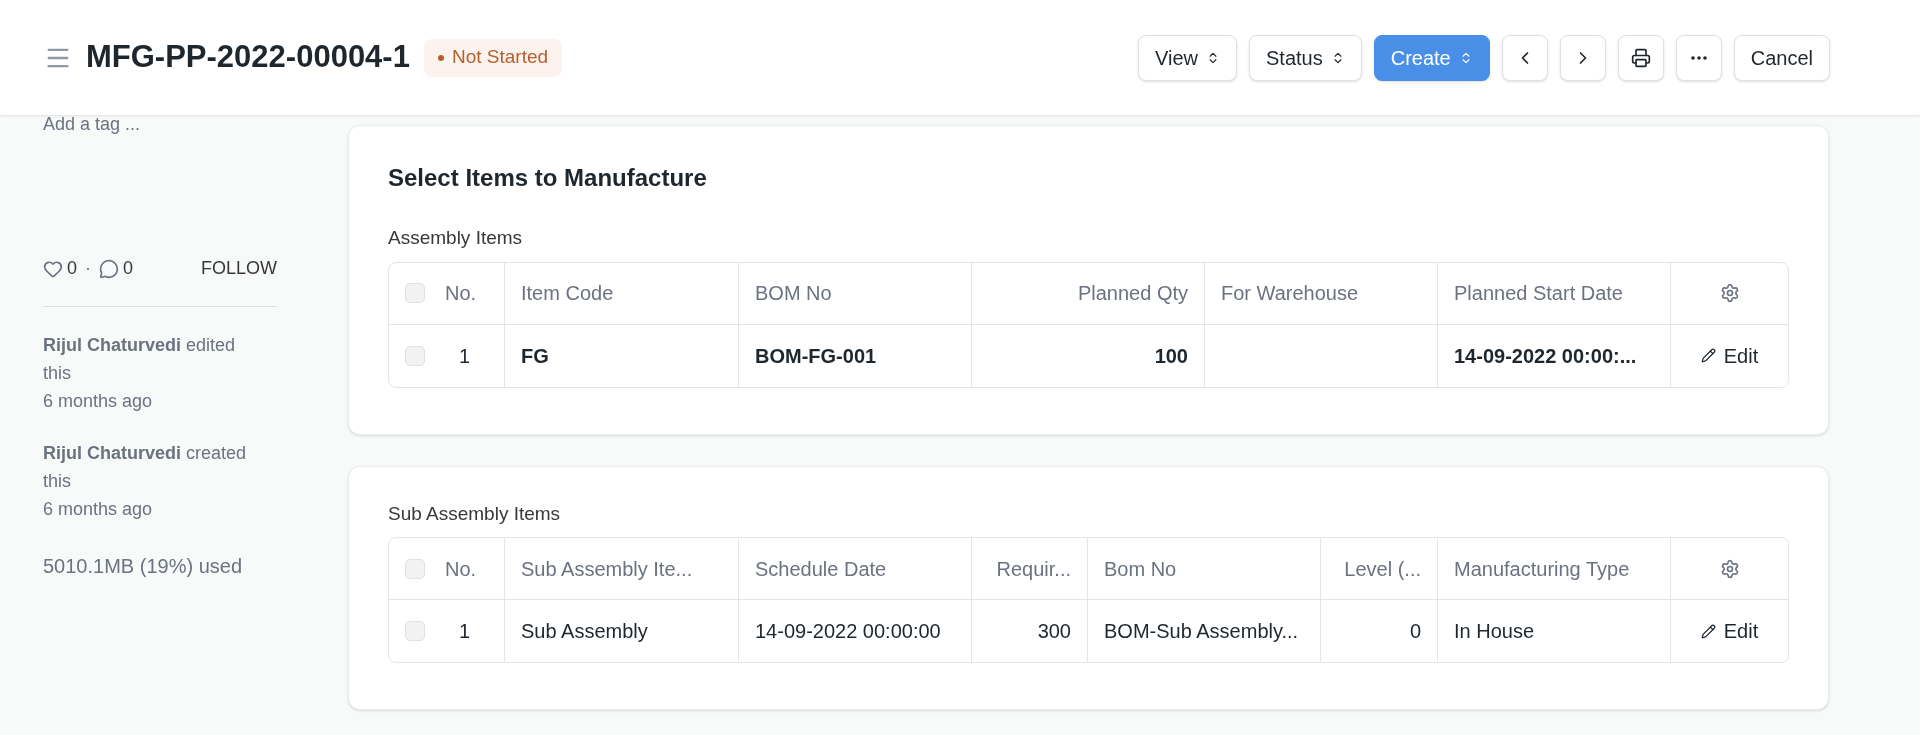 The width and height of the screenshot is (1920, 735). I want to click on status-badge: Not Started, so click(493, 57).